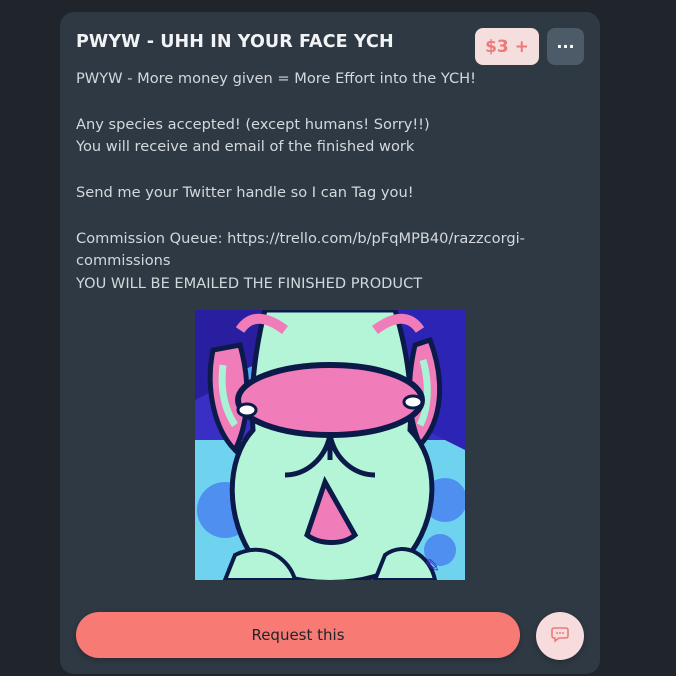  I want to click on request-button: Request this, so click(298, 635).